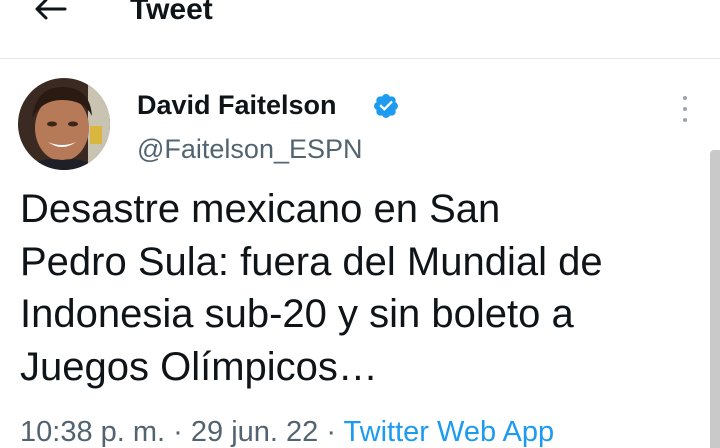  Describe the element at coordinates (715, 299) in the screenshot. I see `scrollbar` at that location.